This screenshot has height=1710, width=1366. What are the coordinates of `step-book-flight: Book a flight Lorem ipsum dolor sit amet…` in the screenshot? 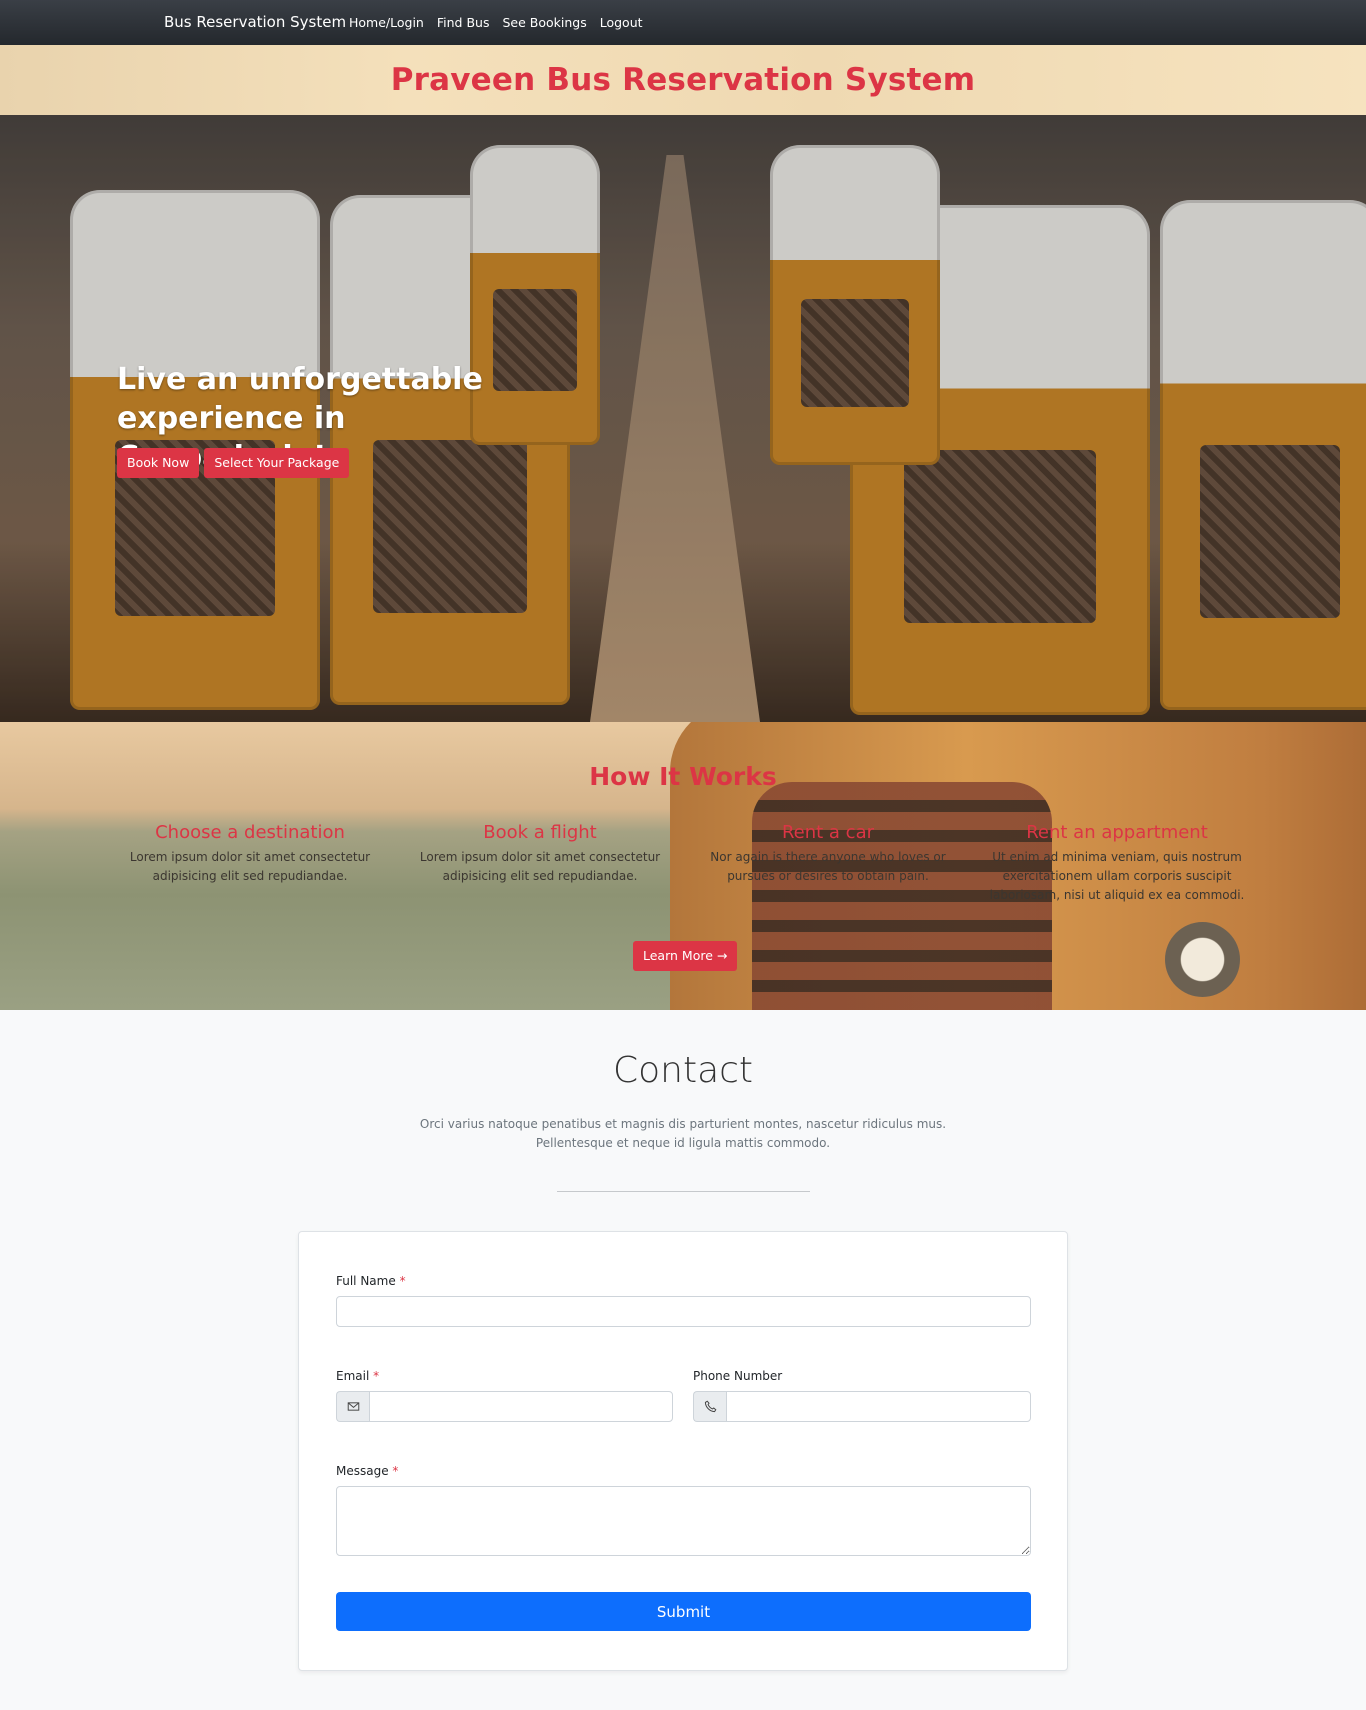 It's located at (540, 854).